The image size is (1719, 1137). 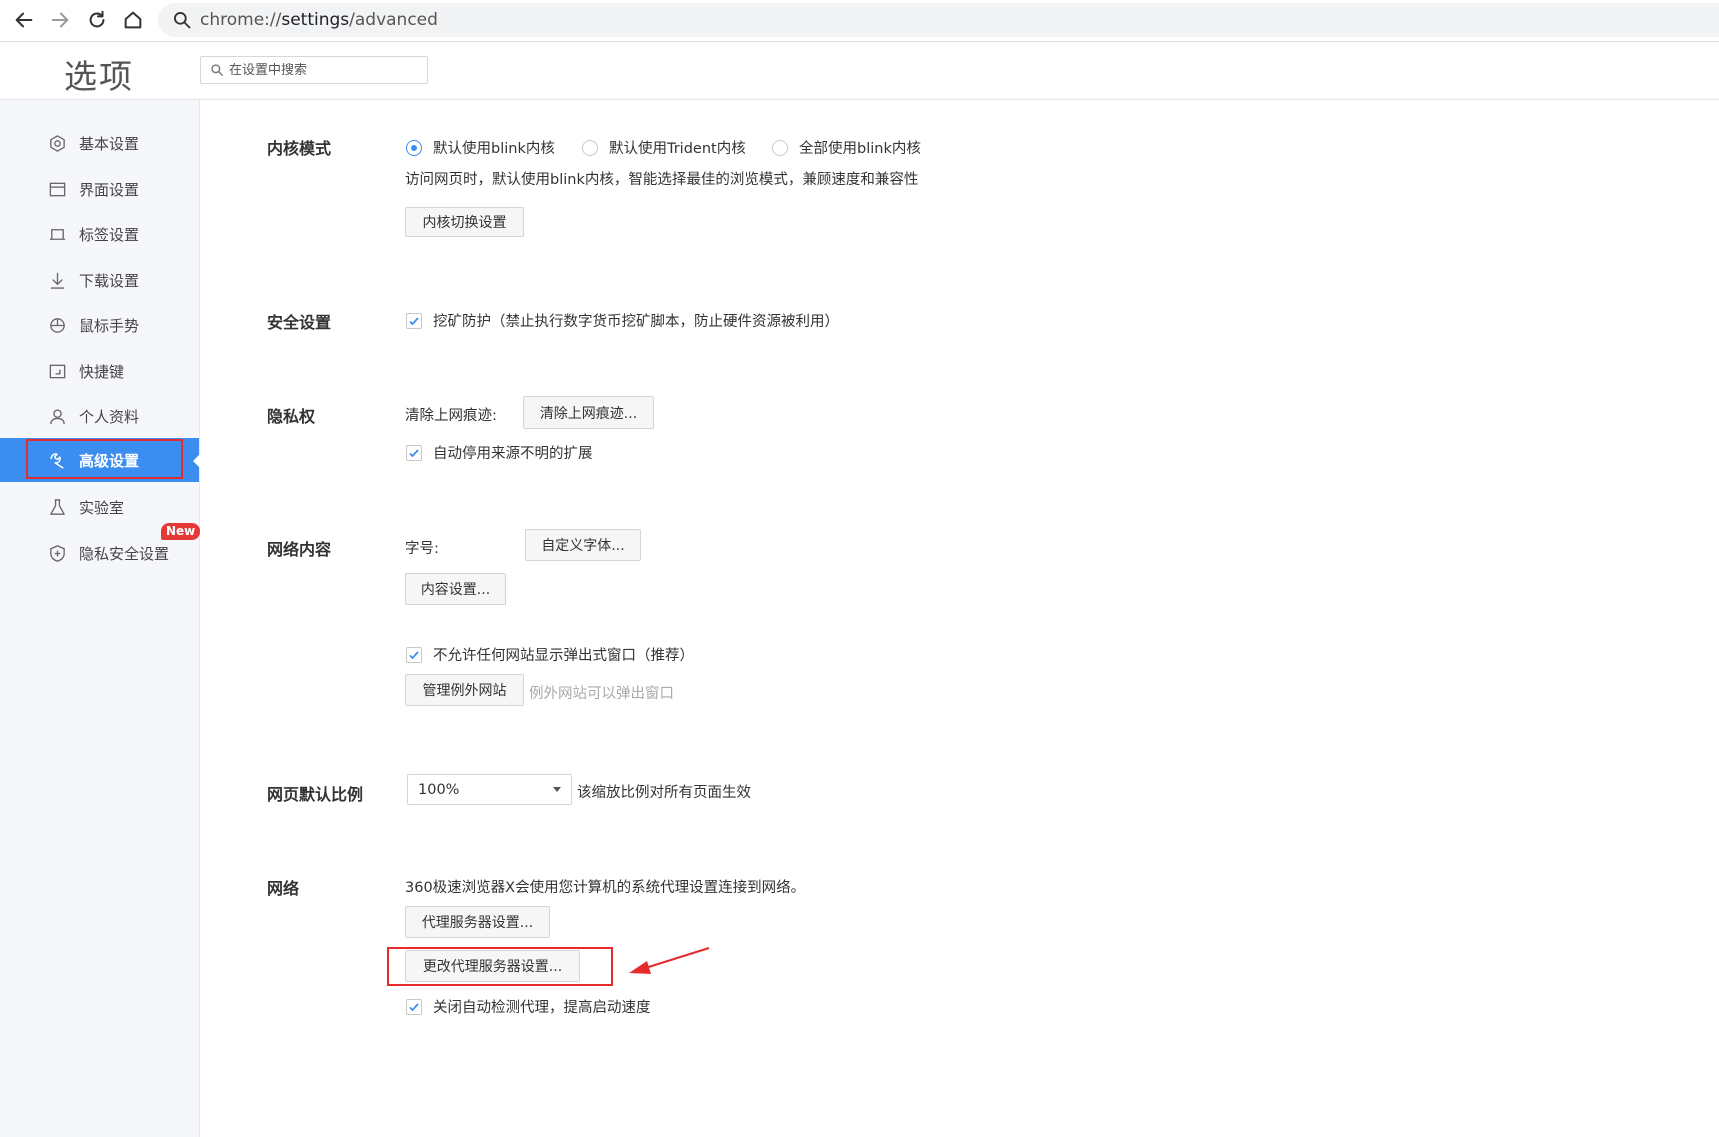 What do you see at coordinates (57, 234) in the screenshot?
I see `tab-icon` at bounding box center [57, 234].